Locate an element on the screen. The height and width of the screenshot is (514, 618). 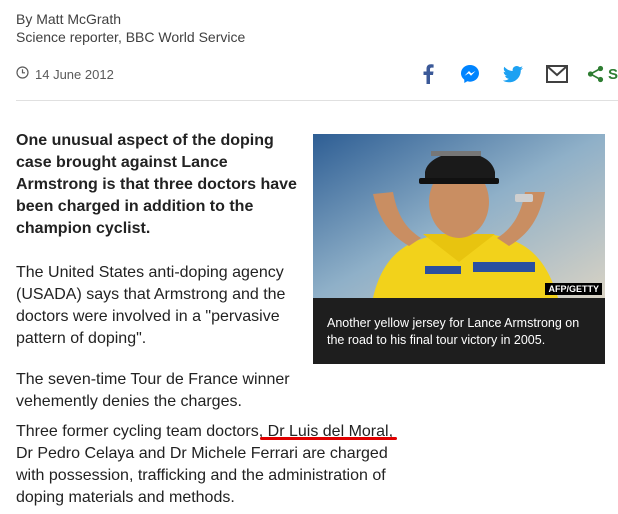
clock-icon is located at coordinates (22, 74).